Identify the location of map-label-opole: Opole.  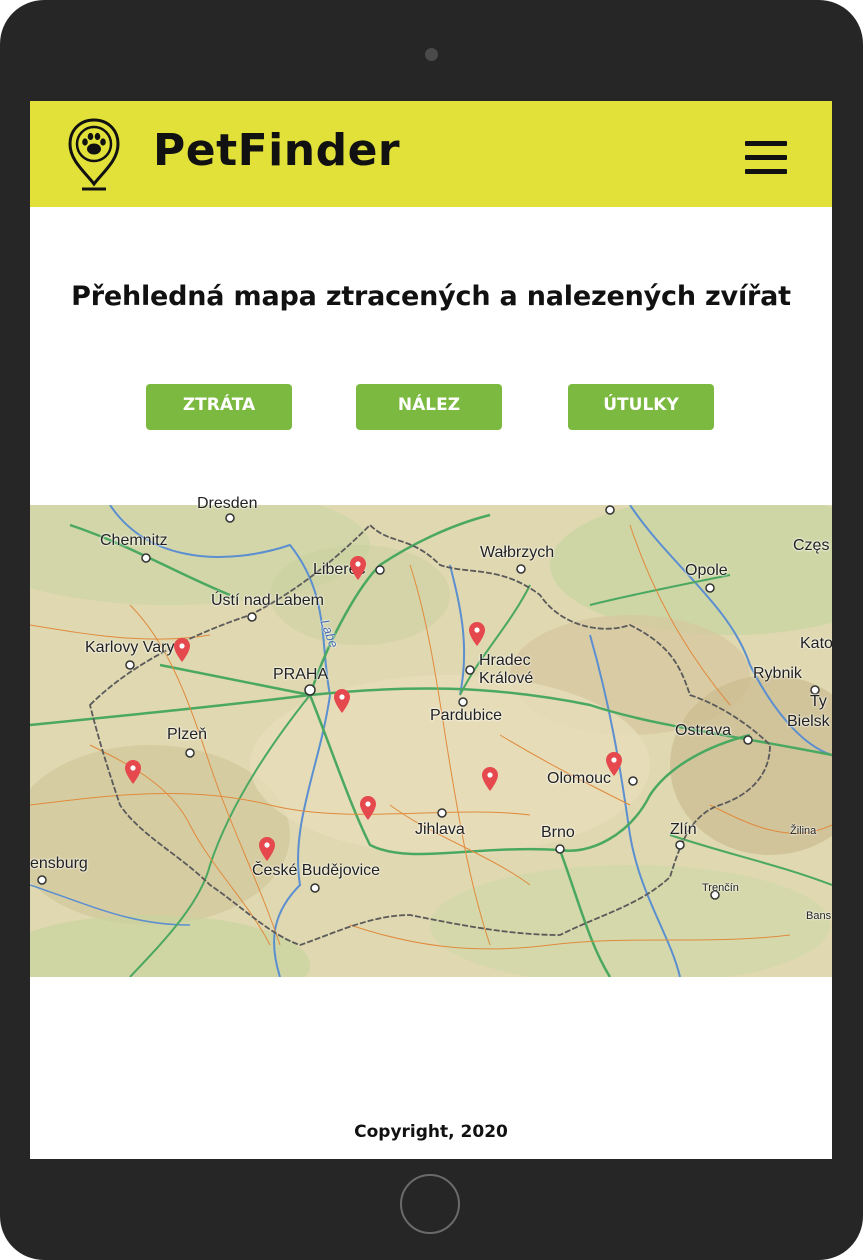
(706, 570).